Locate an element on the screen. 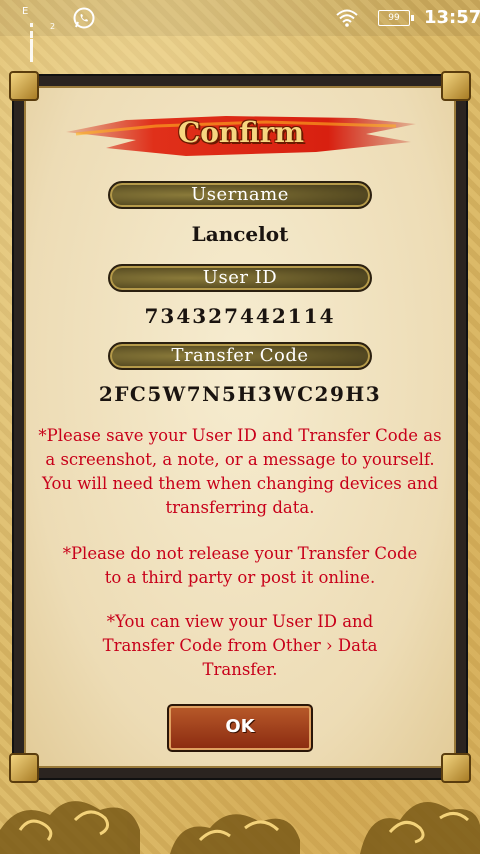  dialog-title-banner: Confirm is located at coordinates (241, 135).